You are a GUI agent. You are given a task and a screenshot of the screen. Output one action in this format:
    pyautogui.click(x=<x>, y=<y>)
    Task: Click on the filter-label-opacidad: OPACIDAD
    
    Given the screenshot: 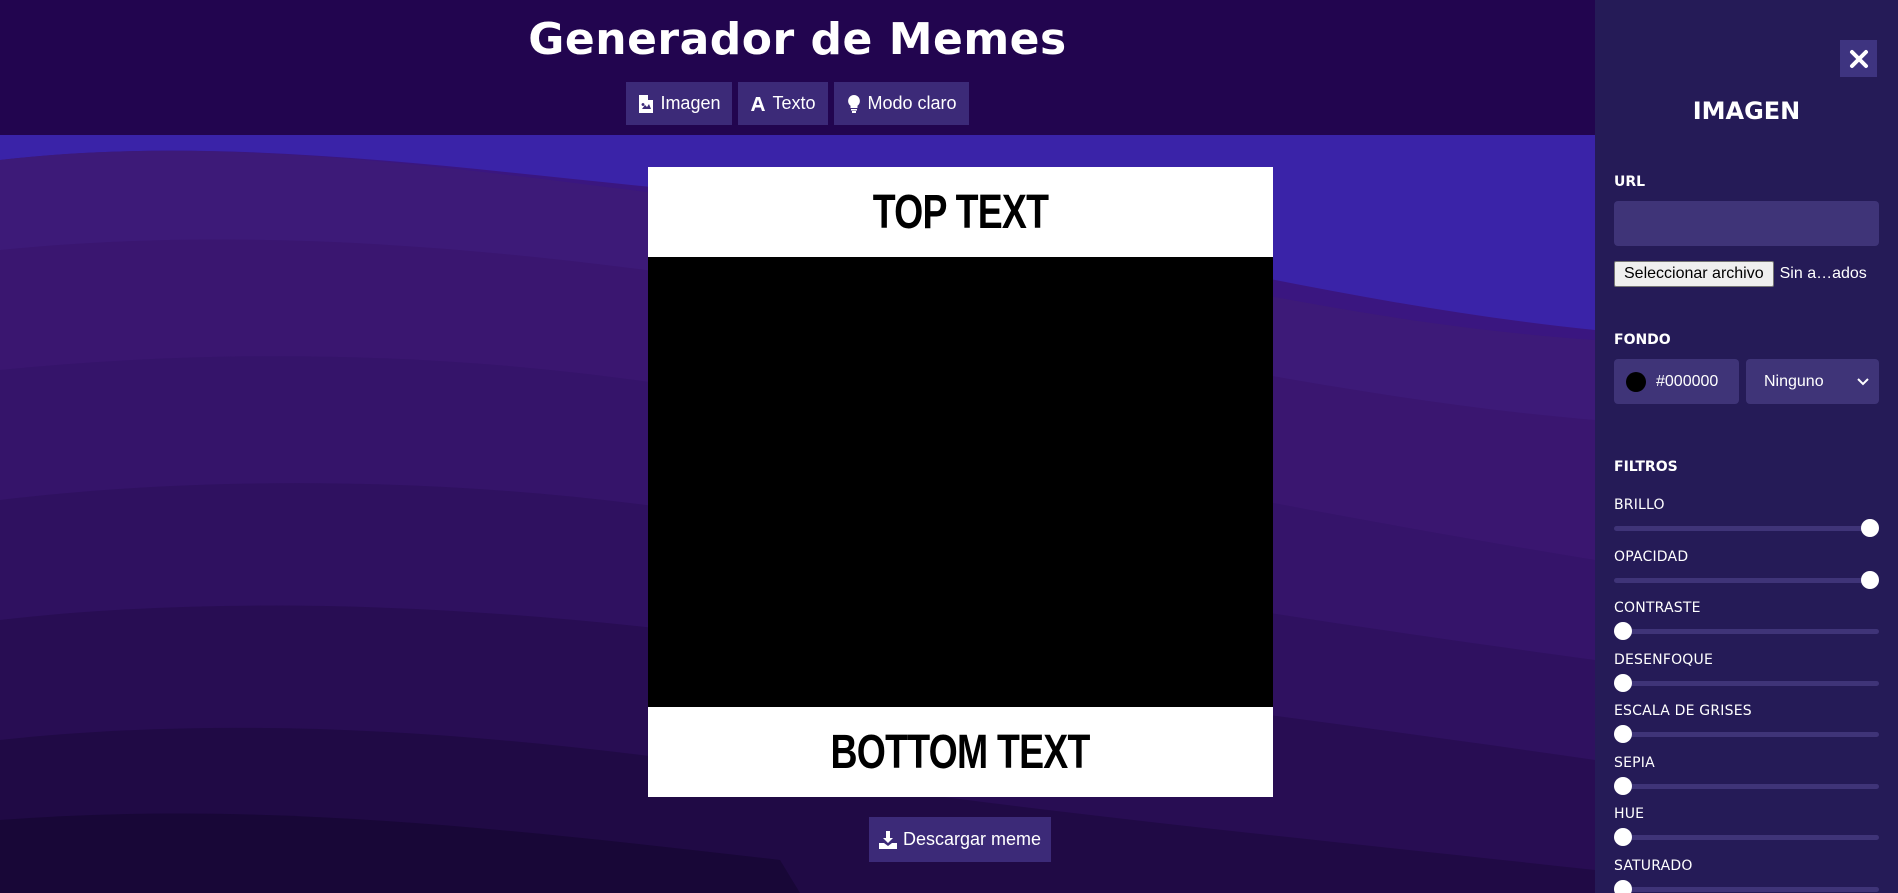 What is the action you would take?
    pyautogui.click(x=1651, y=557)
    